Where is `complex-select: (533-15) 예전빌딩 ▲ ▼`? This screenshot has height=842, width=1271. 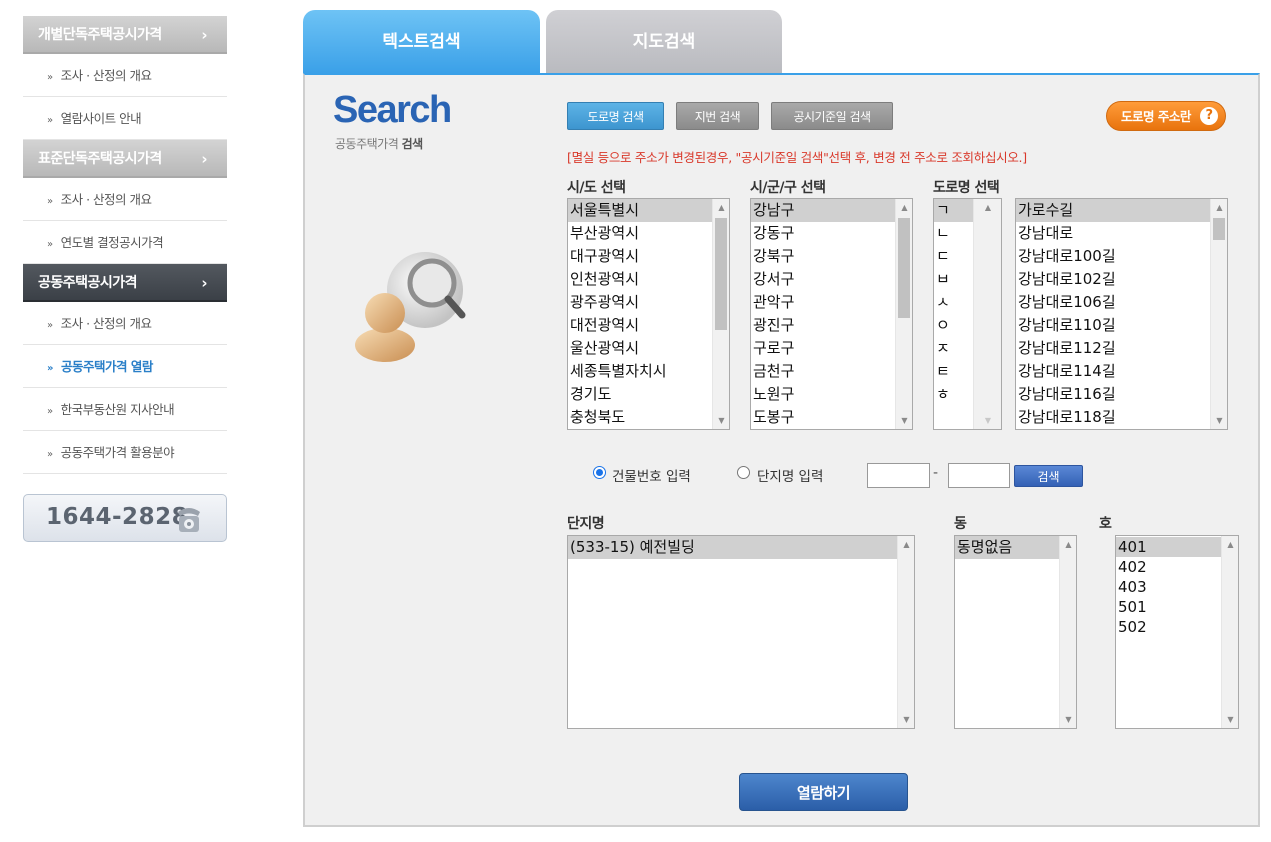 complex-select: (533-15) 예전빌딩 ▲ ▼ is located at coordinates (741, 632).